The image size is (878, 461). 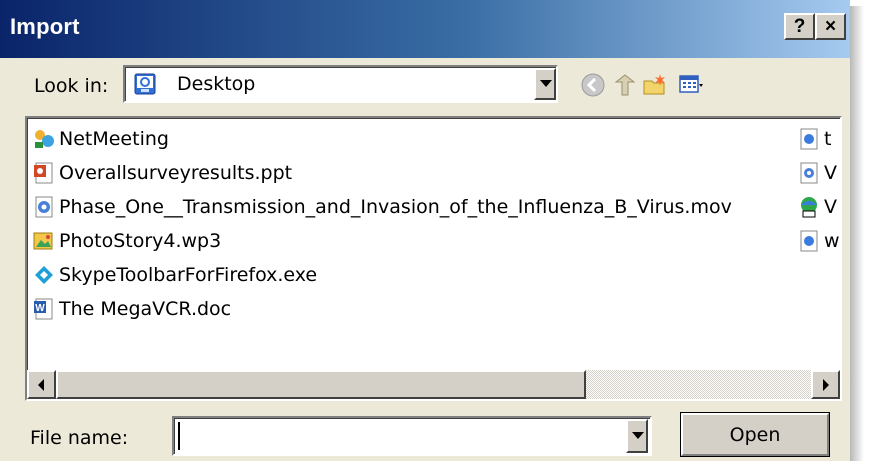 What do you see at coordinates (655, 85) in the screenshot?
I see `new-folder-icon` at bounding box center [655, 85].